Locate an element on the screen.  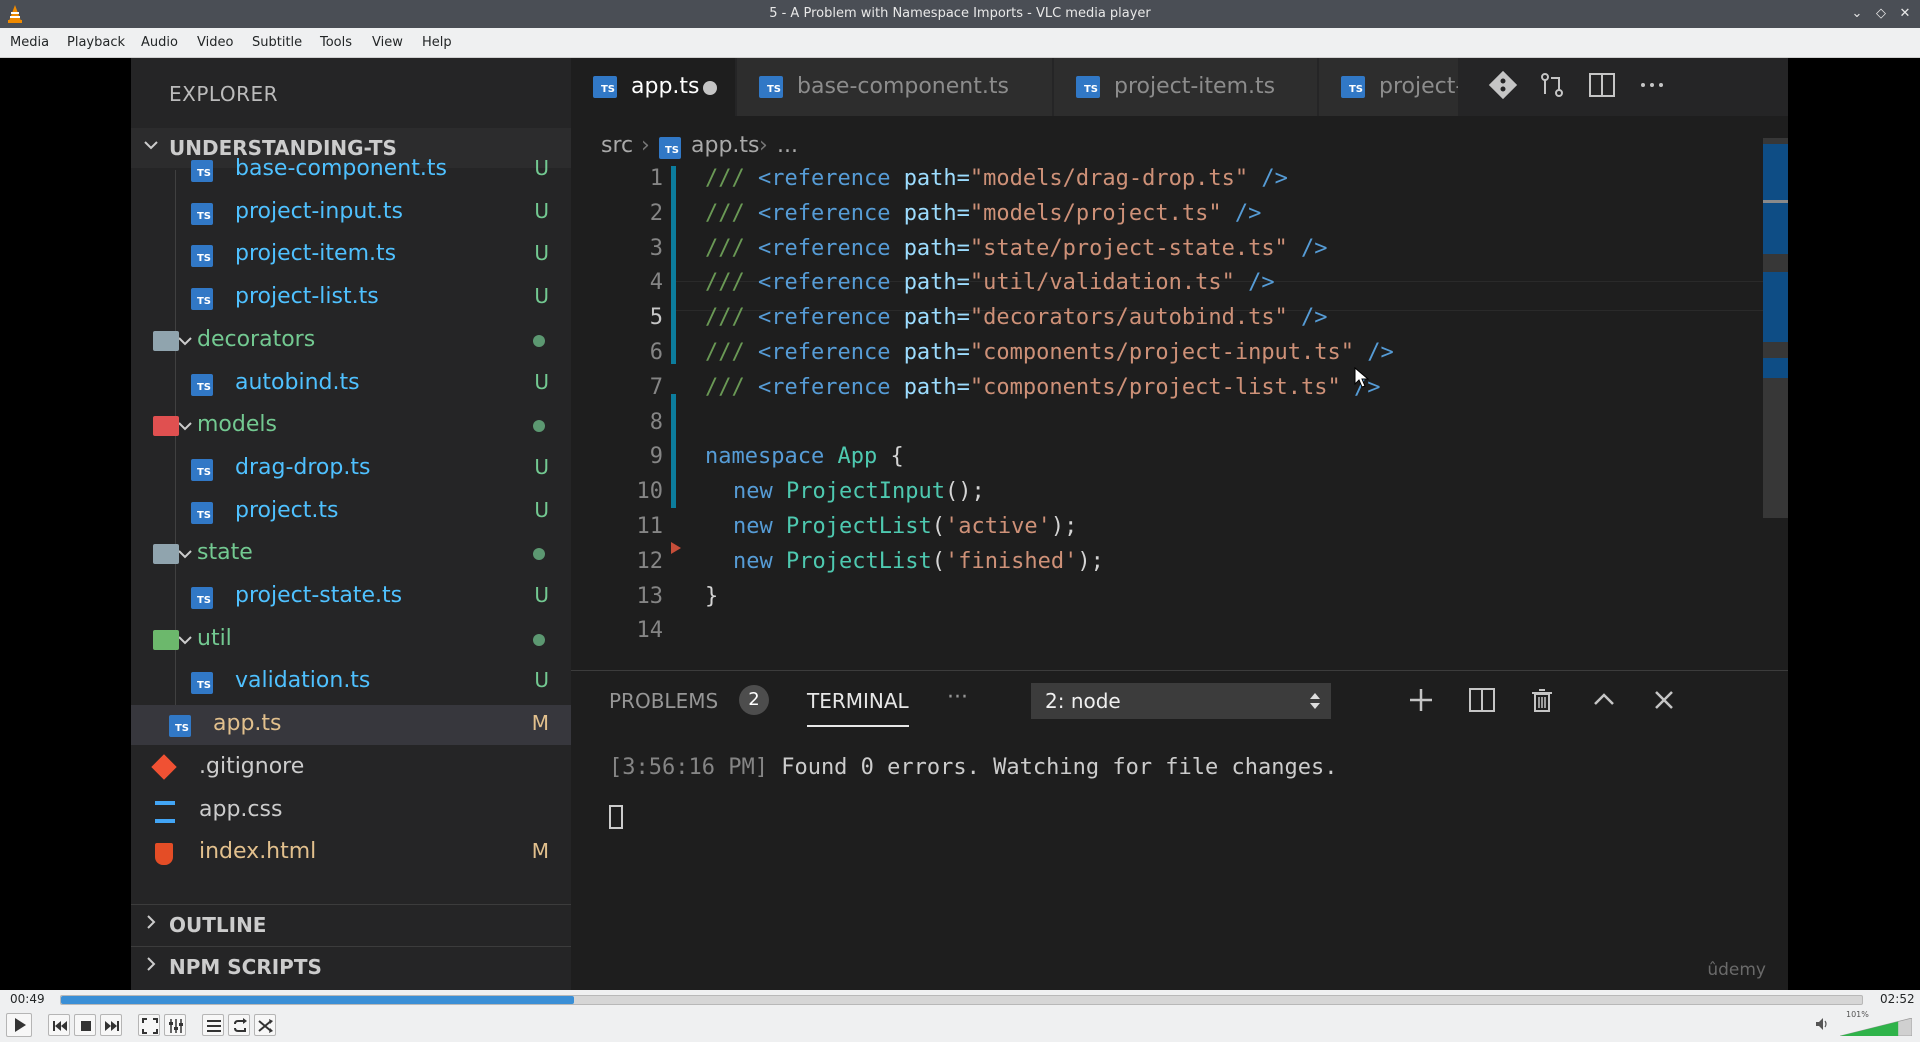
tree-file: app.css is located at coordinates (351, 811).